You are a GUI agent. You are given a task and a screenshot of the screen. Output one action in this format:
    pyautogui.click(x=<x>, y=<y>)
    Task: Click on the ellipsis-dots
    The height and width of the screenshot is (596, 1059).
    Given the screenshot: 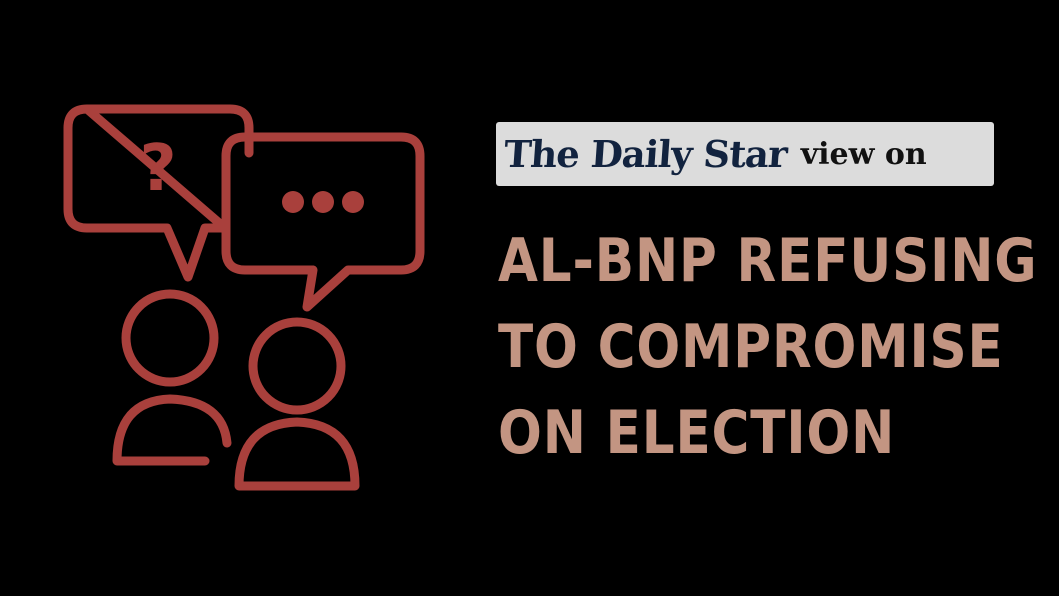 What is the action you would take?
    pyautogui.click(x=323, y=202)
    